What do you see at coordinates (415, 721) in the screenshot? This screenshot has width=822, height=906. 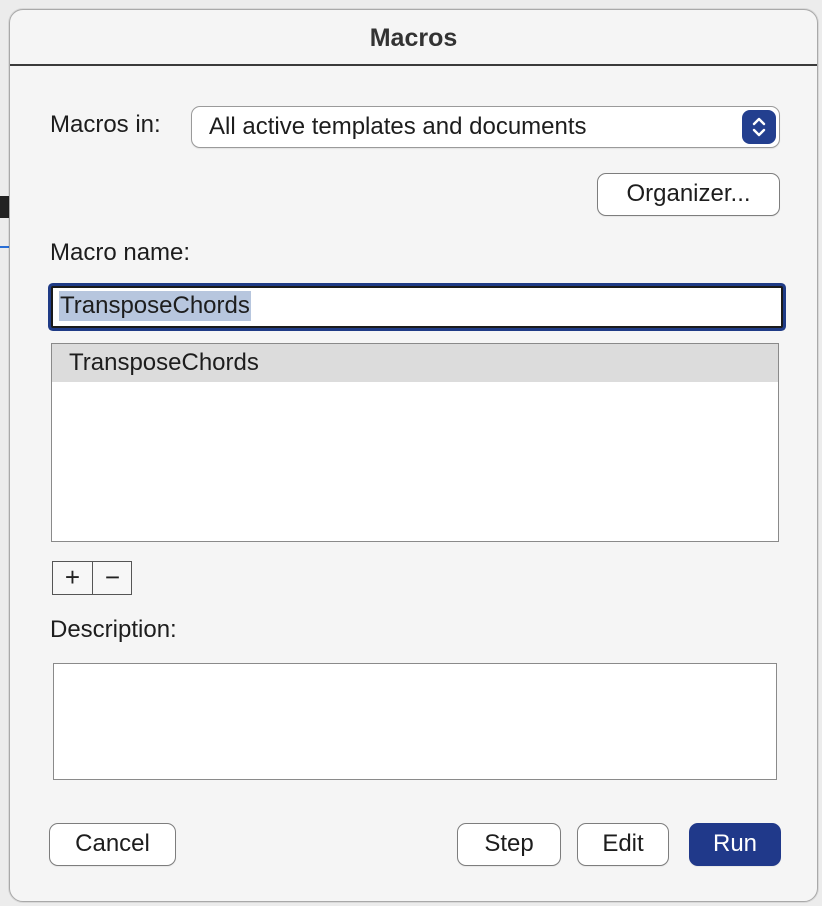 I see `description-field` at bounding box center [415, 721].